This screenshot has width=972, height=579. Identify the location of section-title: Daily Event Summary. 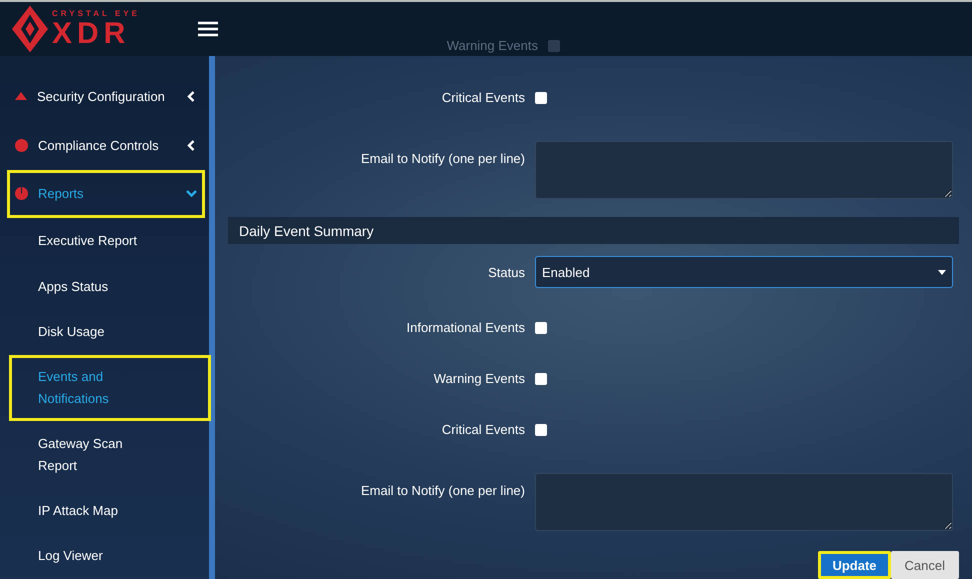
(306, 230).